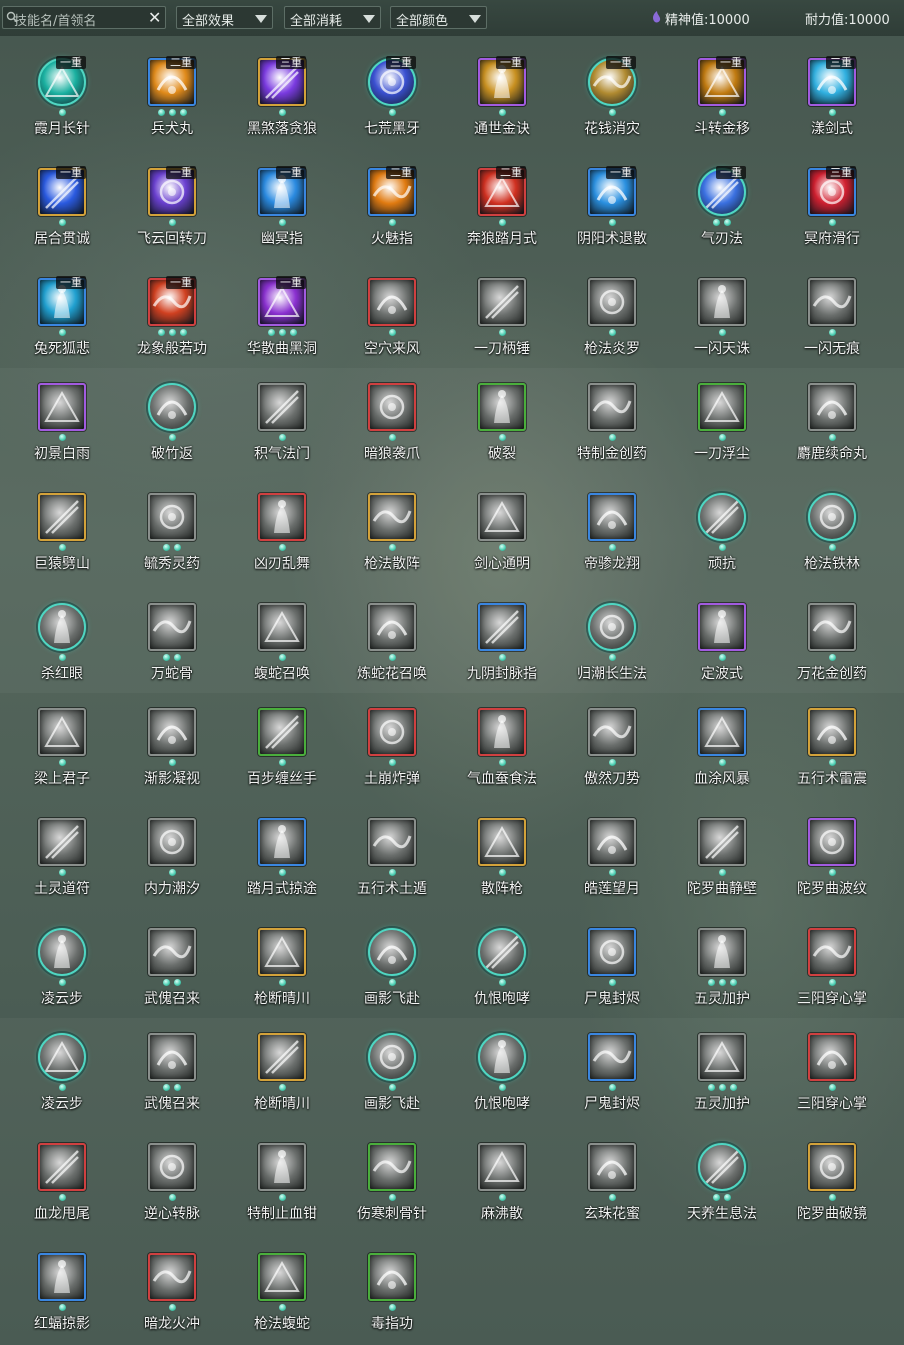 The width and height of the screenshot is (904, 1345). I want to click on skill-item: 积气法门, so click(282, 428).